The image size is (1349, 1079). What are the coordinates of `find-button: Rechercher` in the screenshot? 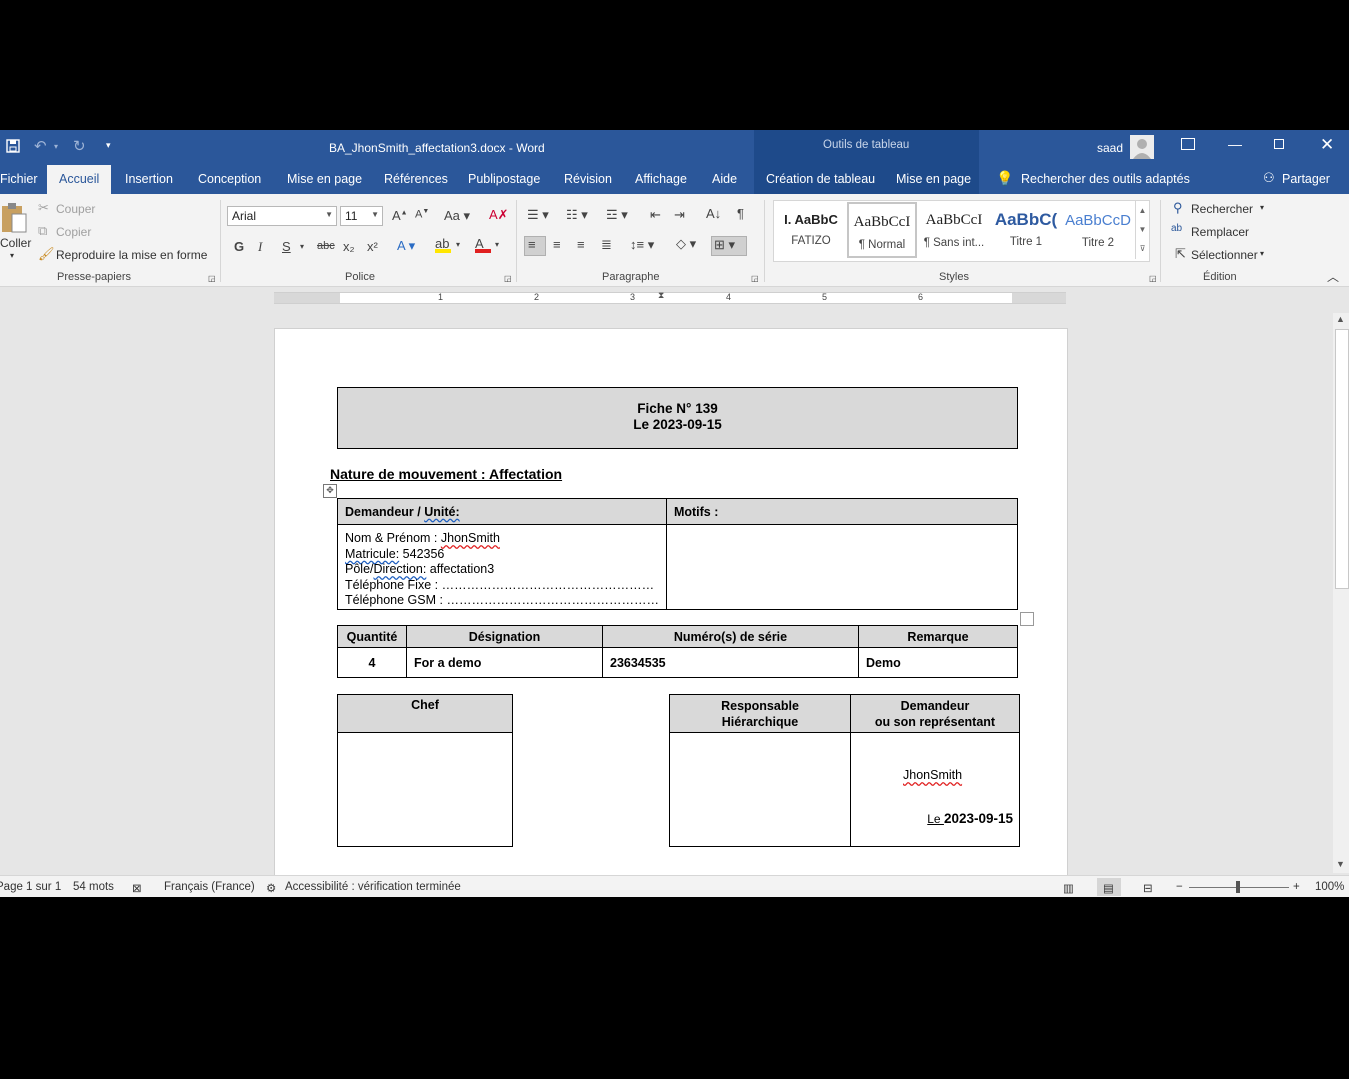 It's located at (1222, 209).